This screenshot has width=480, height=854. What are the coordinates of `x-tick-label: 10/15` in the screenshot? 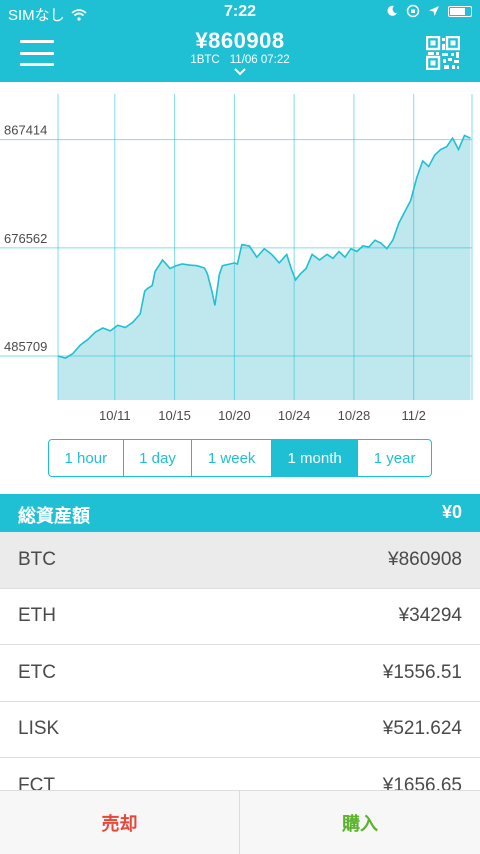 It's located at (174, 415).